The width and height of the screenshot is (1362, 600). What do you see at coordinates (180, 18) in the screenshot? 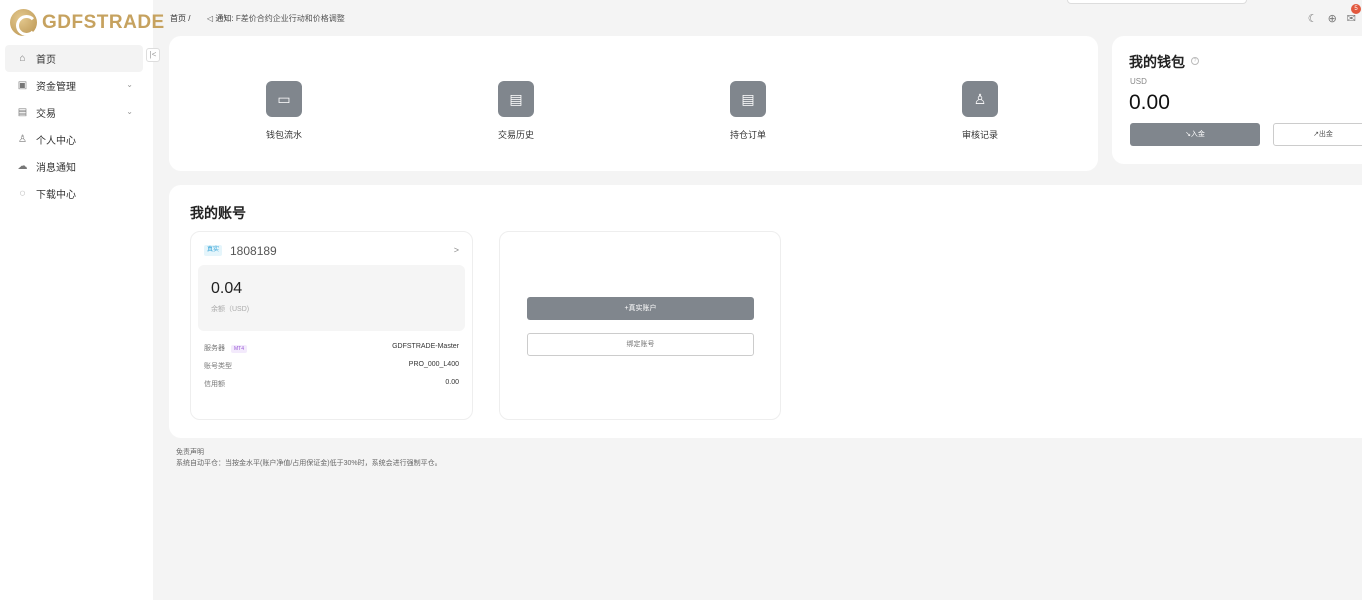
I see `breadcrumb: 首页 /` at bounding box center [180, 18].